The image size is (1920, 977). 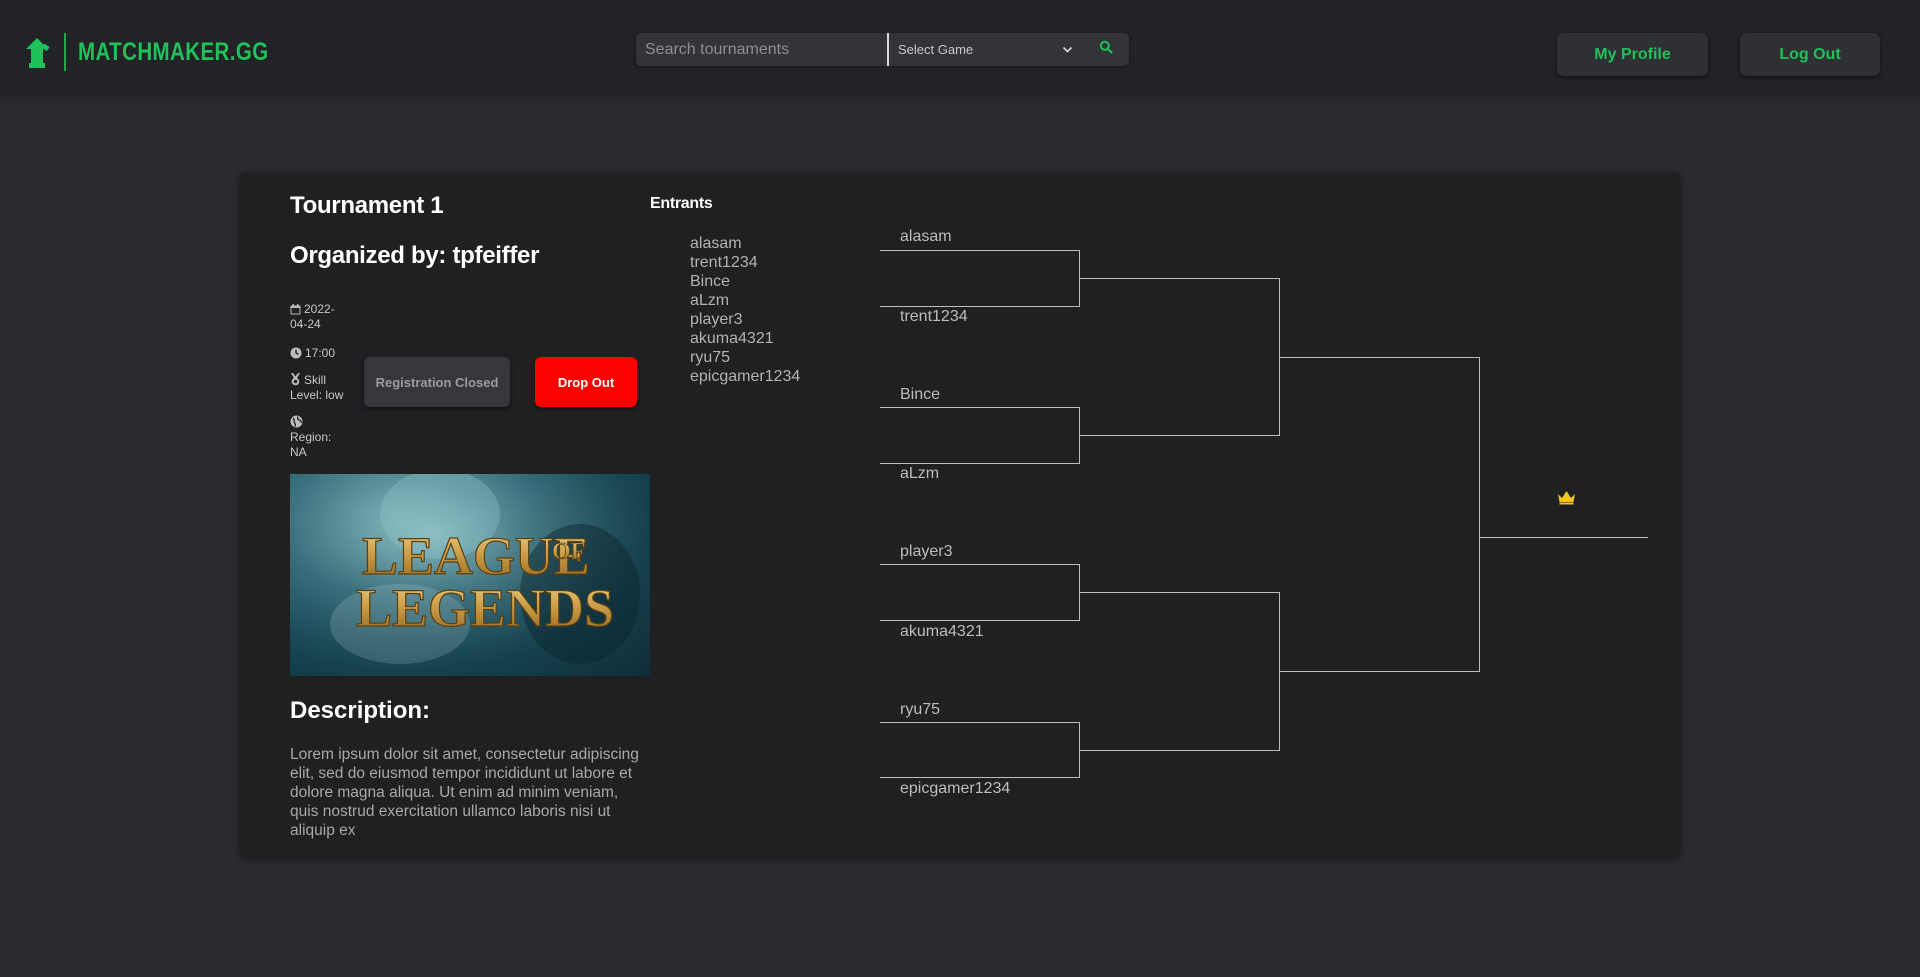 What do you see at coordinates (710, 300) in the screenshot?
I see `entrant-item: aLzm` at bounding box center [710, 300].